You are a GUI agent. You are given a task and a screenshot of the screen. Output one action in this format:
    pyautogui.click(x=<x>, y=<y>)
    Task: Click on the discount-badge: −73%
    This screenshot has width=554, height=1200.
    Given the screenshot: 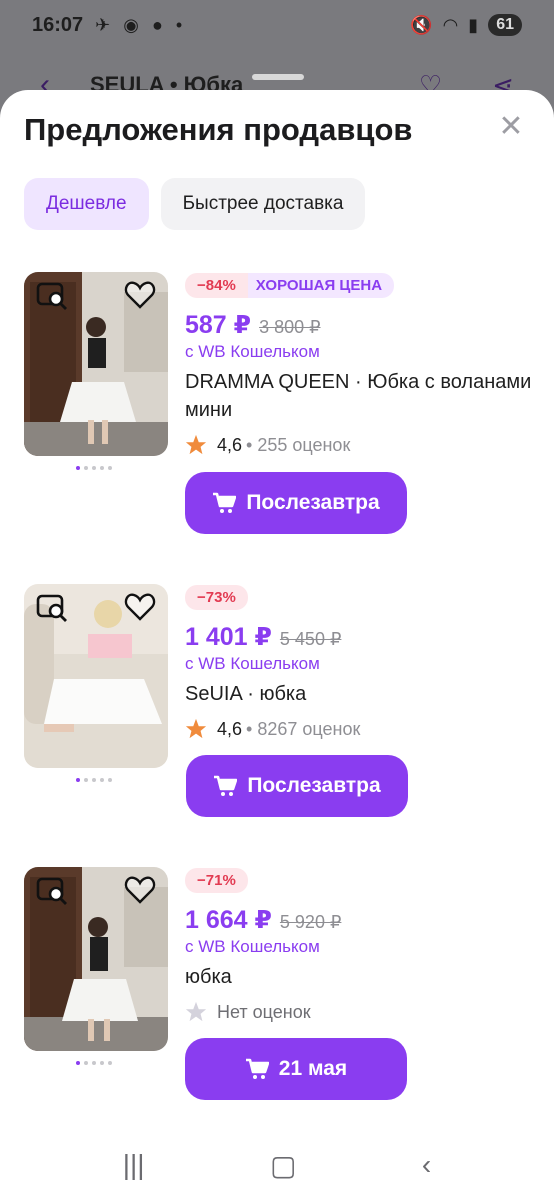 What is the action you would take?
    pyautogui.click(x=216, y=597)
    